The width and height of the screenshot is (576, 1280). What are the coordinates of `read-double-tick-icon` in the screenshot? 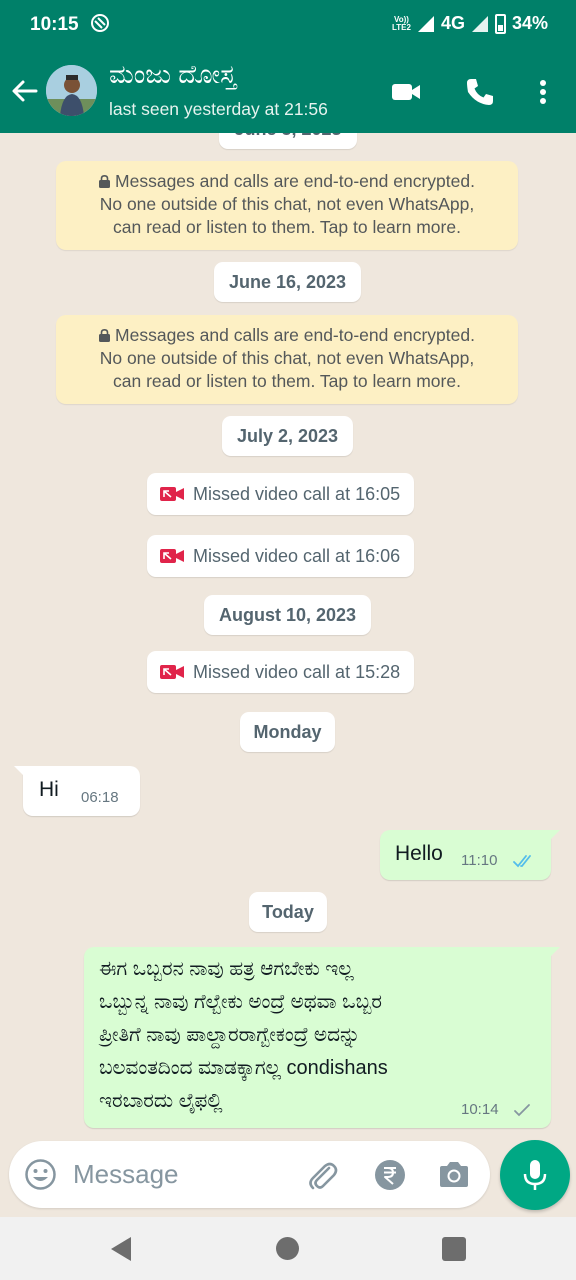 It's located at (522, 861).